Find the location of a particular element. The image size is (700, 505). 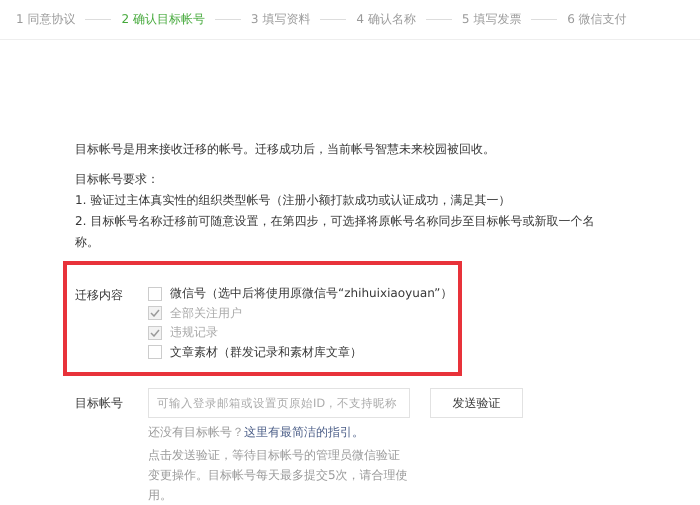

step-label: 3 填写资料 is located at coordinates (280, 19).